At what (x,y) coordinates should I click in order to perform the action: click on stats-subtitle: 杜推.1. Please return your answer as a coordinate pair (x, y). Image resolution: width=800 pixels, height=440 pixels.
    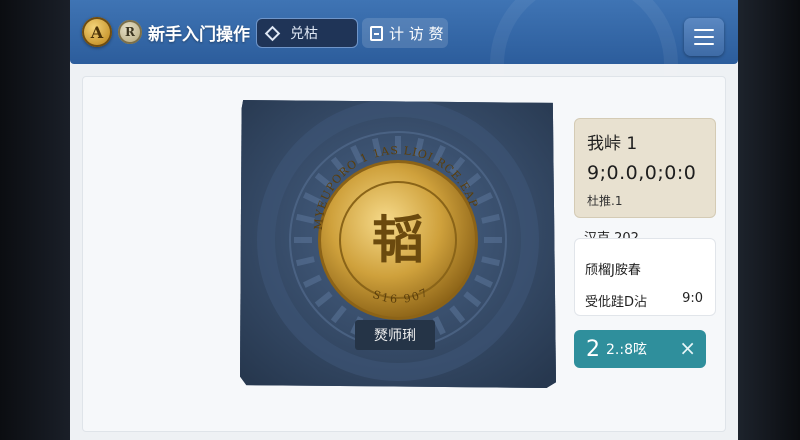
    Looking at the image, I should click on (605, 201).